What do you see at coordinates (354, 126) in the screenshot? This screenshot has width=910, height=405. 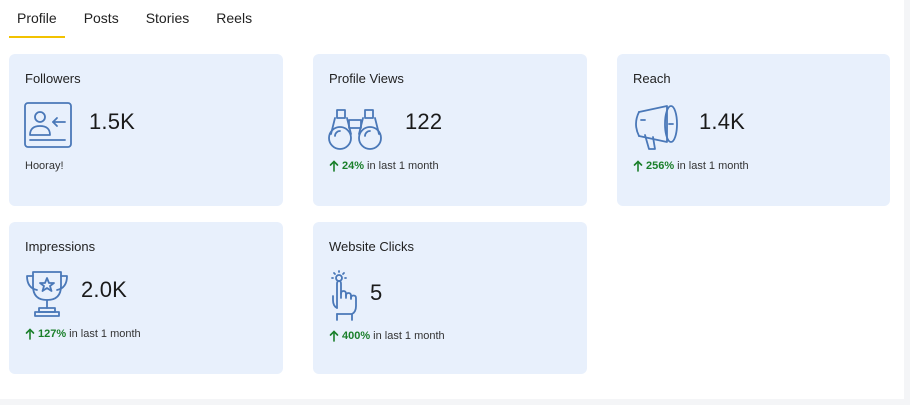 I see `binoculars-icon` at bounding box center [354, 126].